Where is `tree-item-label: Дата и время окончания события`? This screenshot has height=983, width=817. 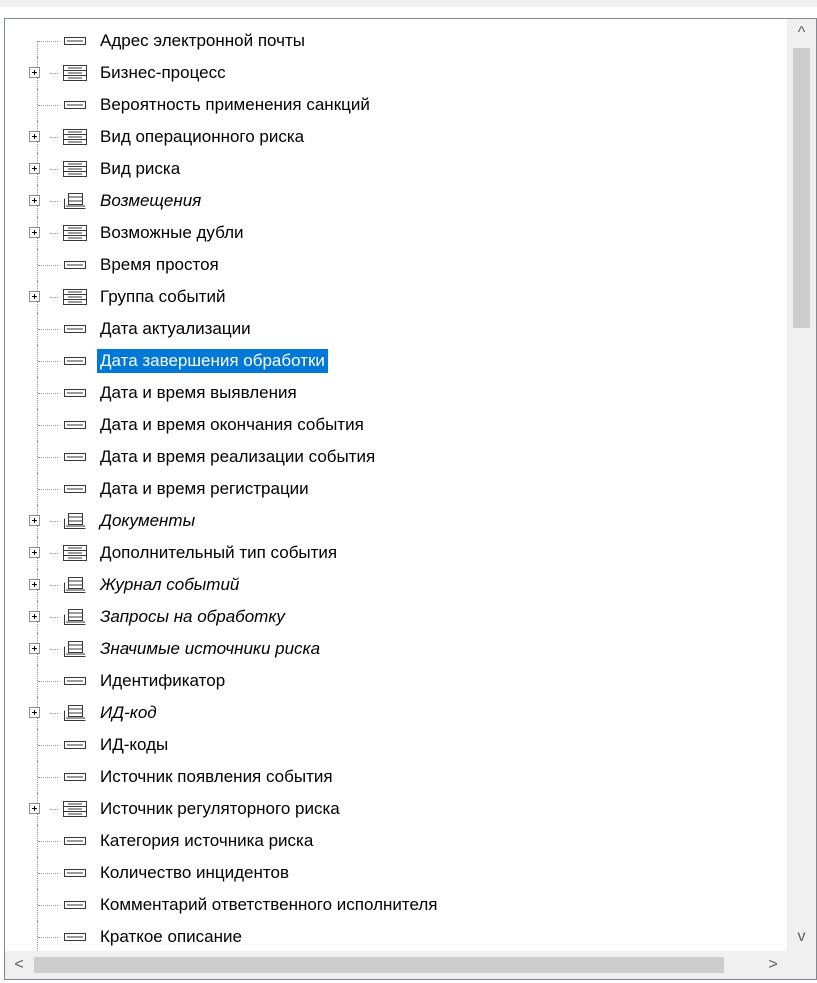
tree-item-label: Дата и время окончания события is located at coordinates (232, 424).